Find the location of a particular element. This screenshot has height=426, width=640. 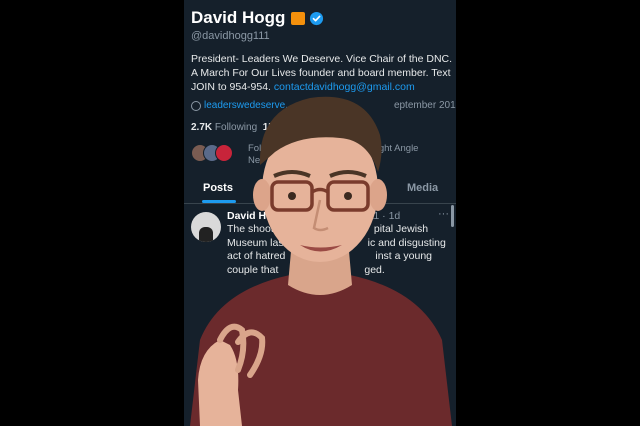

presenter-eye-left is located at coordinates (292, 196).